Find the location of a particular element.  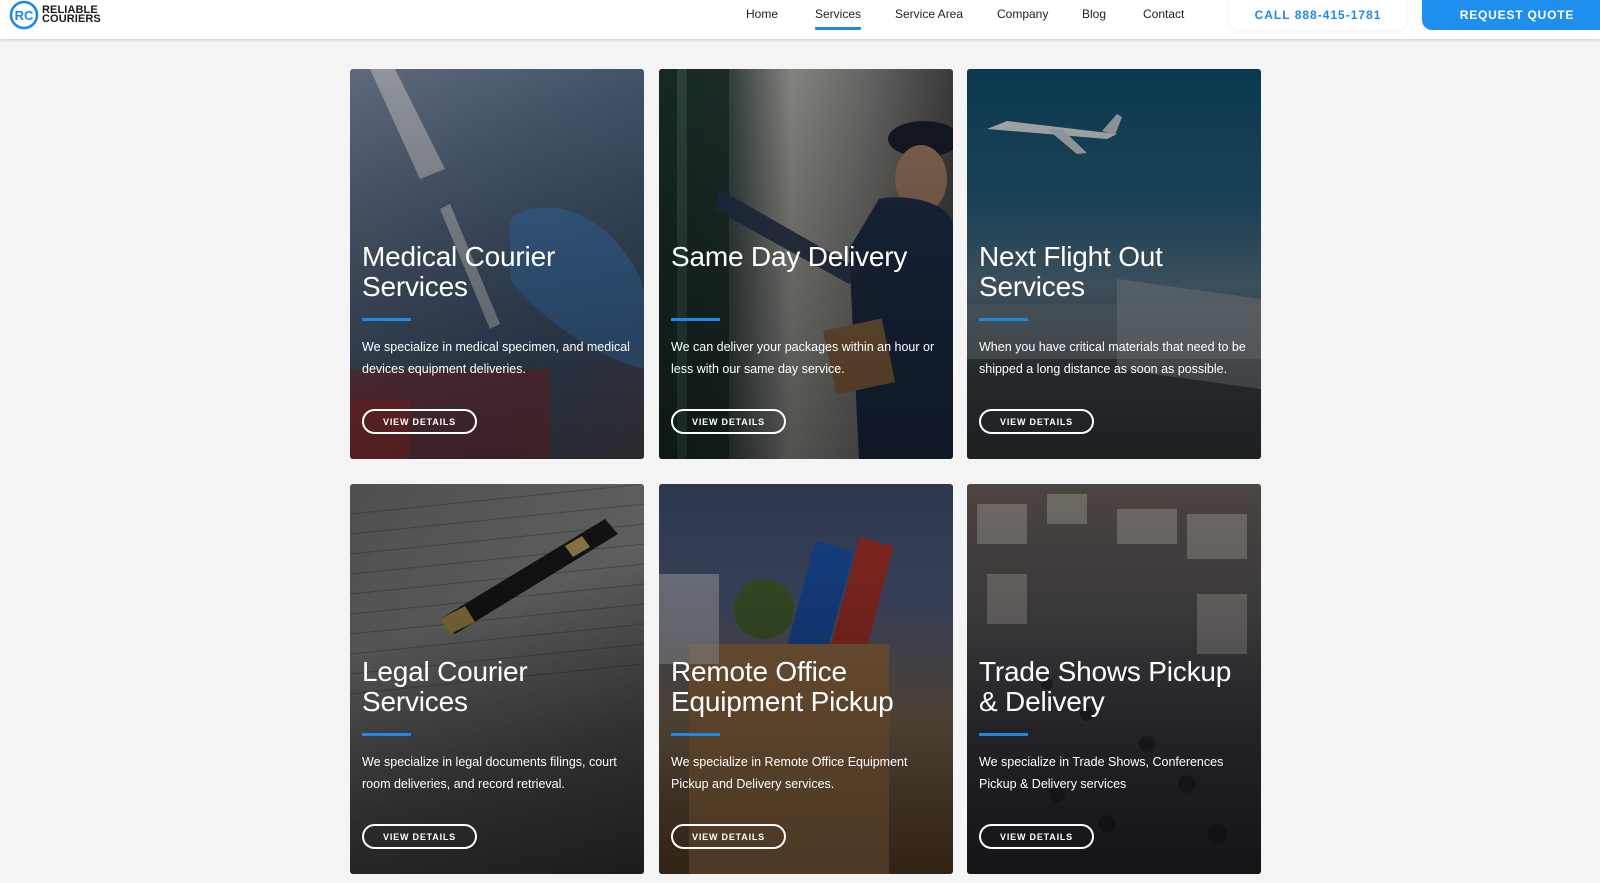

nav-blog: Blog is located at coordinates (1094, 14).